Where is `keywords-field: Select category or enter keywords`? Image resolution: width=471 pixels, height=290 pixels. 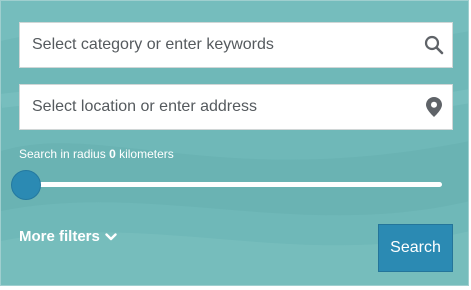 keywords-field: Select category or enter keywords is located at coordinates (236, 45).